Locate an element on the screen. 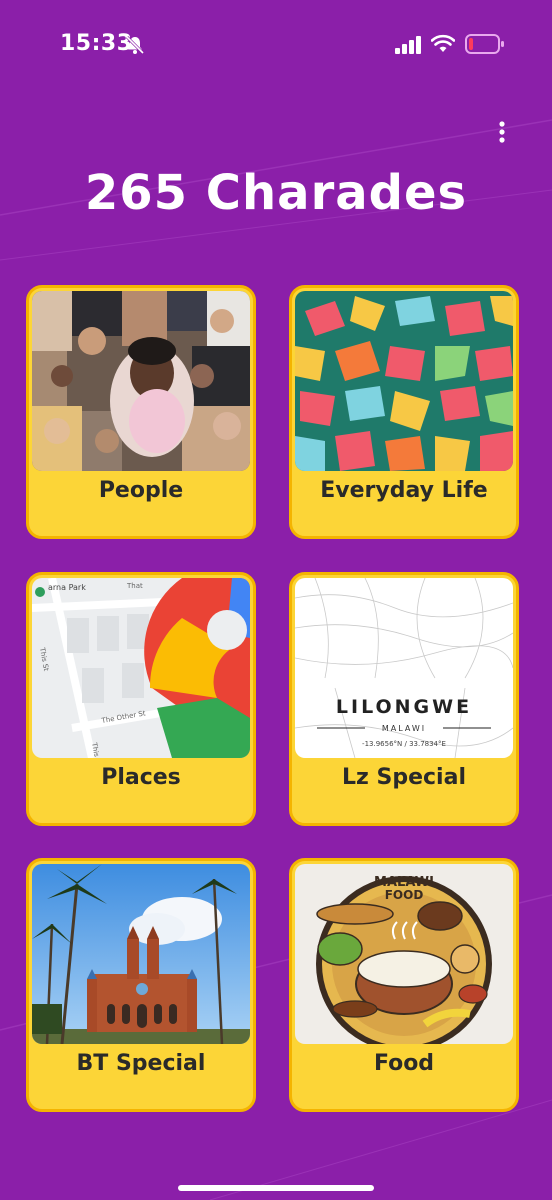 The image size is (552, 1200). page-title: 265 Charades is located at coordinates (276, 193).